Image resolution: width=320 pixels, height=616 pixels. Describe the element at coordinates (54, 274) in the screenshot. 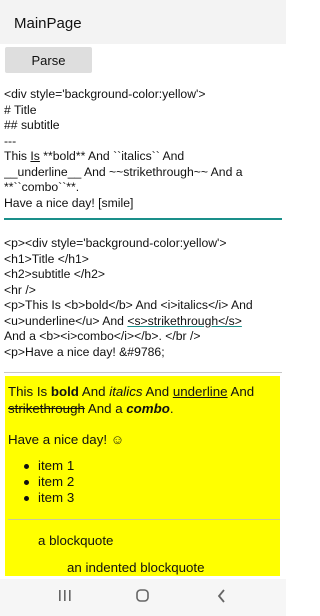

I see `html-line: <h2>subtitle </h2>` at that location.